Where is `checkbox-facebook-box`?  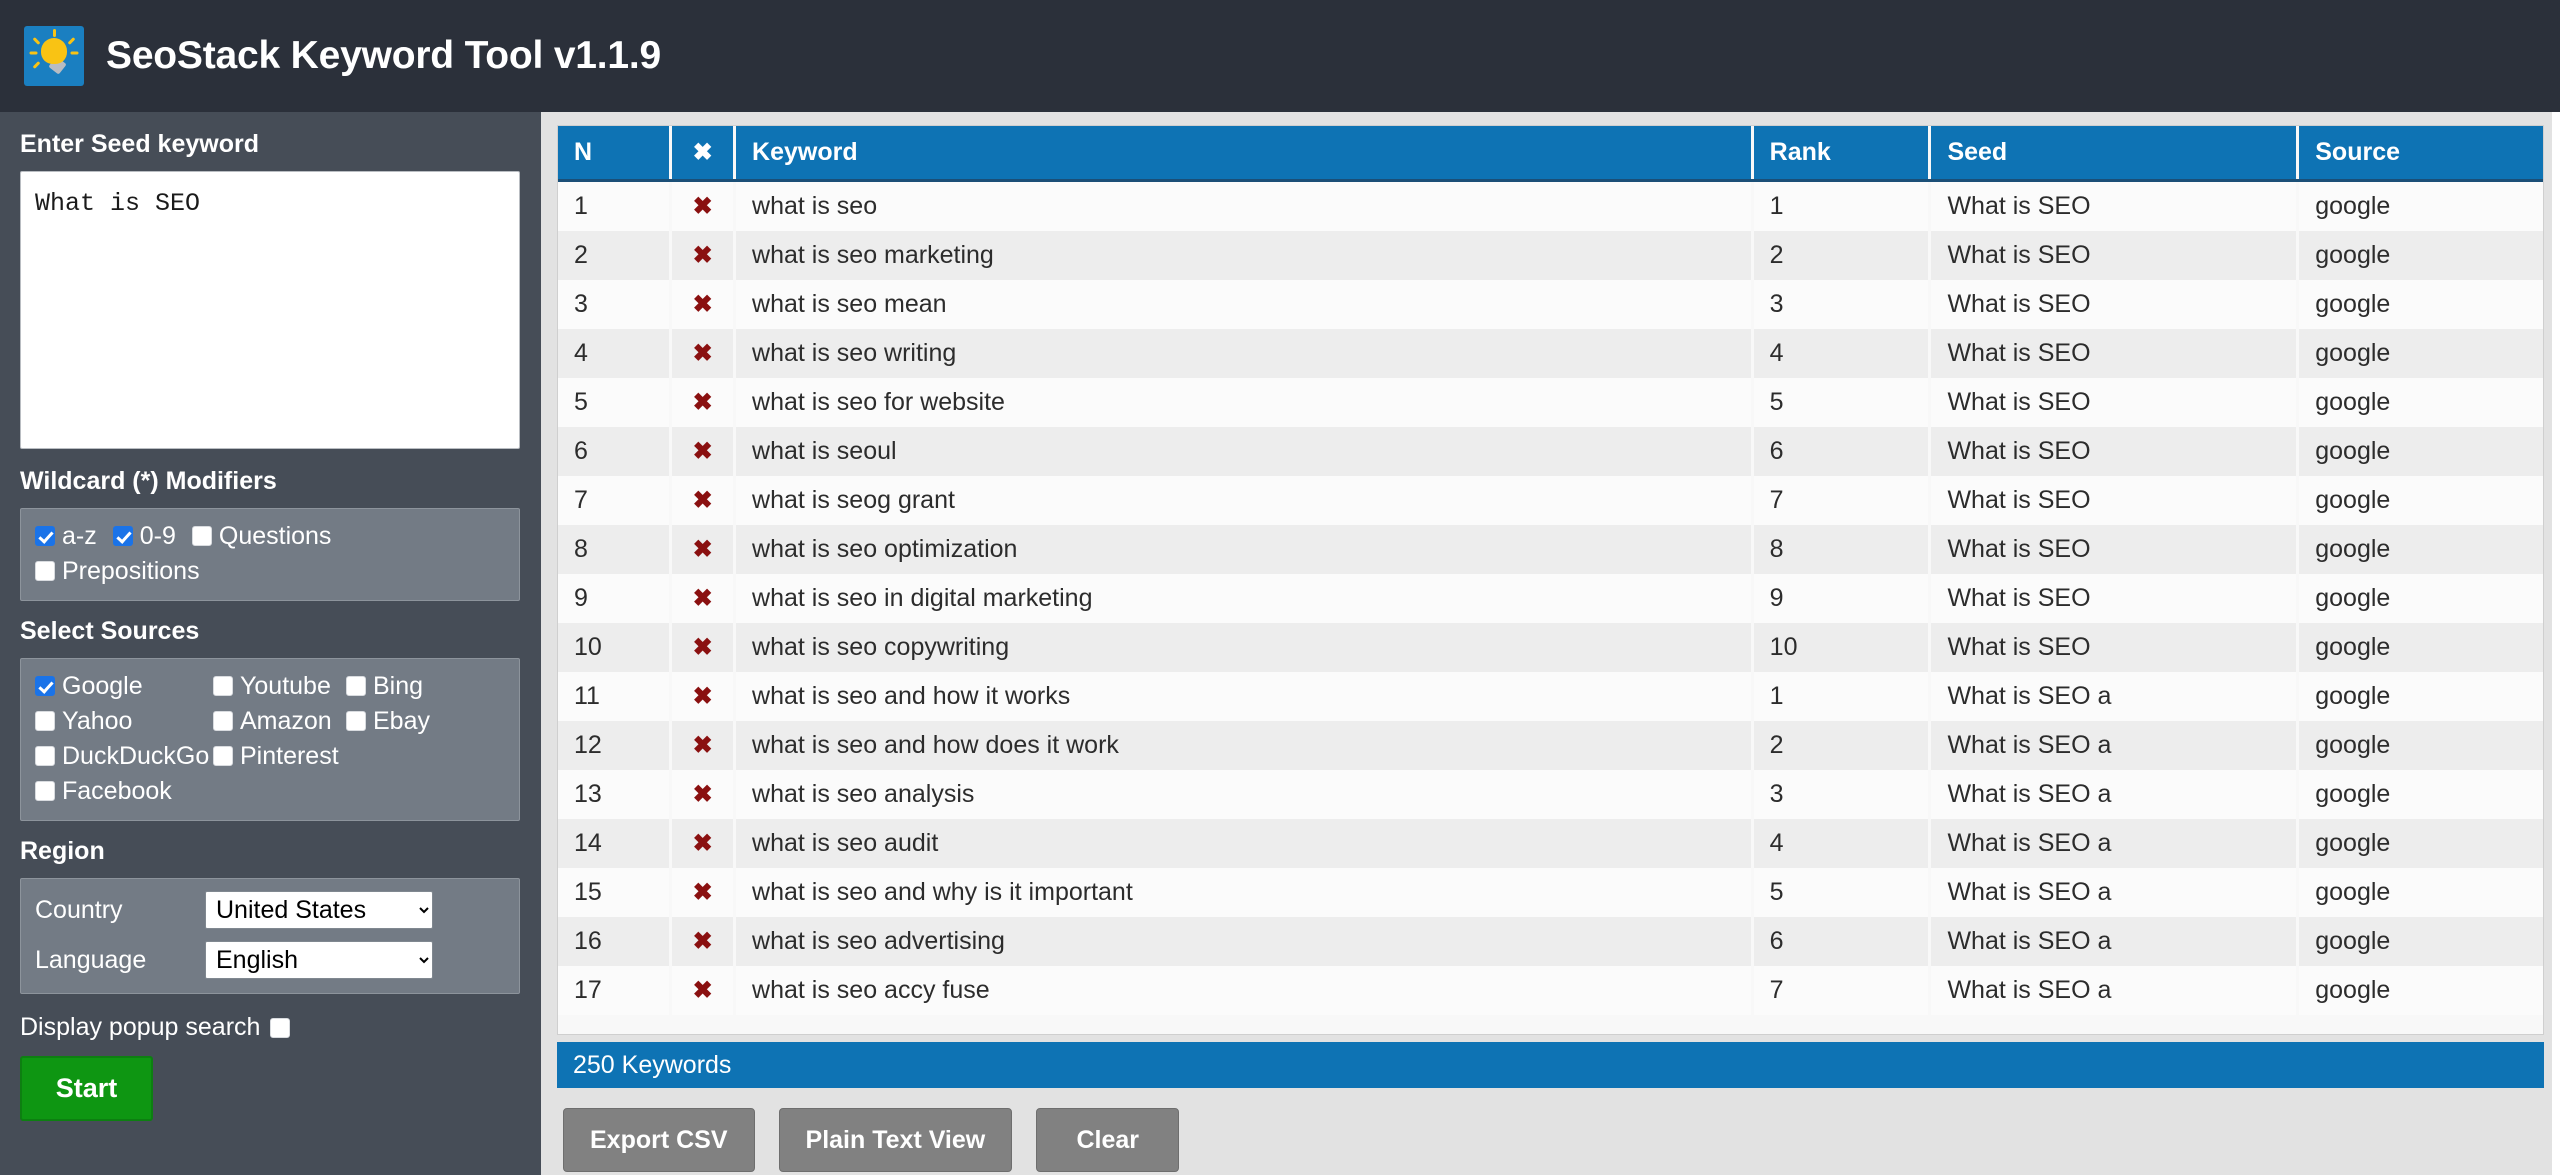 checkbox-facebook-box is located at coordinates (45, 791).